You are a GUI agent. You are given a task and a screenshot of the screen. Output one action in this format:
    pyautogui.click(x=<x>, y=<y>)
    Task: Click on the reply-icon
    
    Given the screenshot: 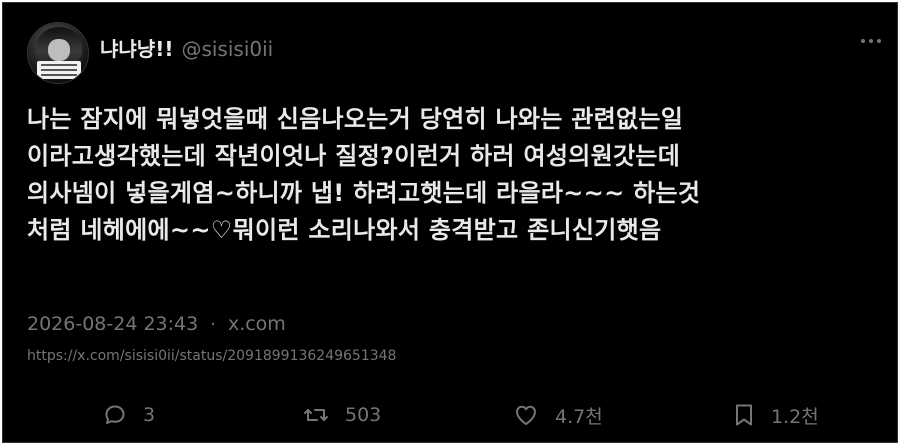 What is the action you would take?
    pyautogui.click(x=115, y=415)
    